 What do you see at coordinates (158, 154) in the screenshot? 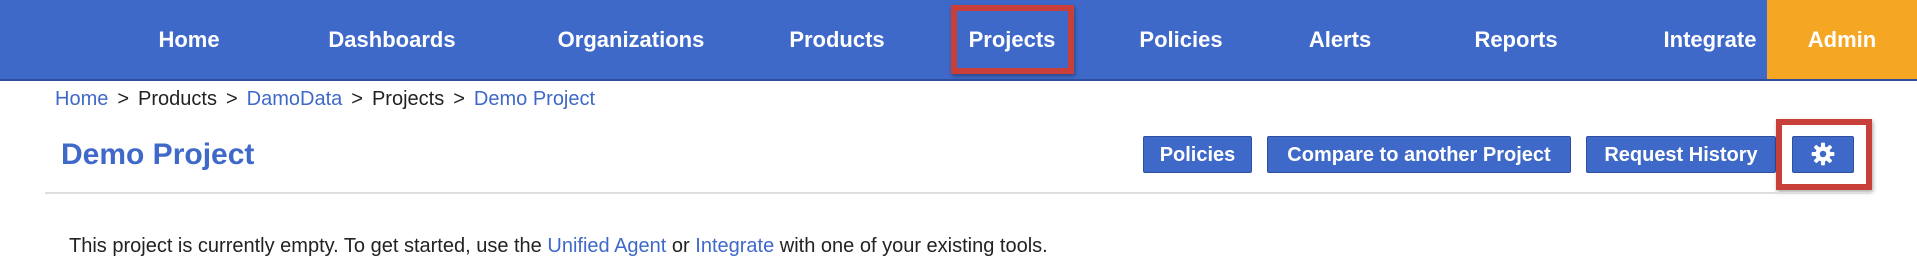
I see `page-title: Demo Project` at bounding box center [158, 154].